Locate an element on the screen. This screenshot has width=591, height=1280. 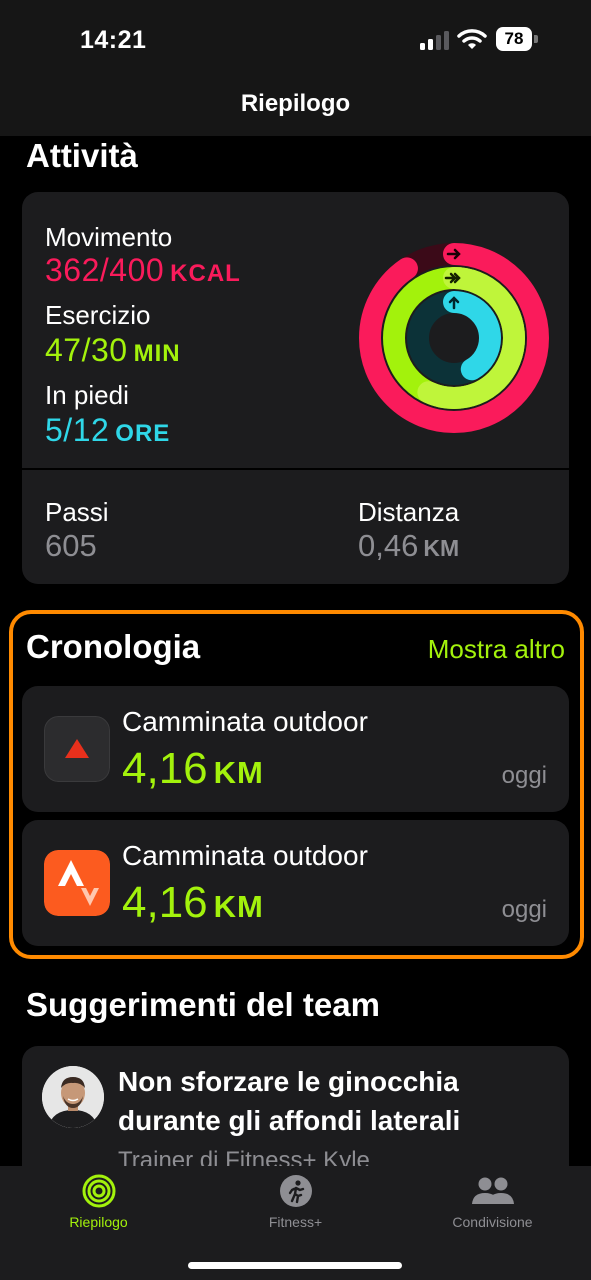
triangle-app-icon is located at coordinates (77, 749).